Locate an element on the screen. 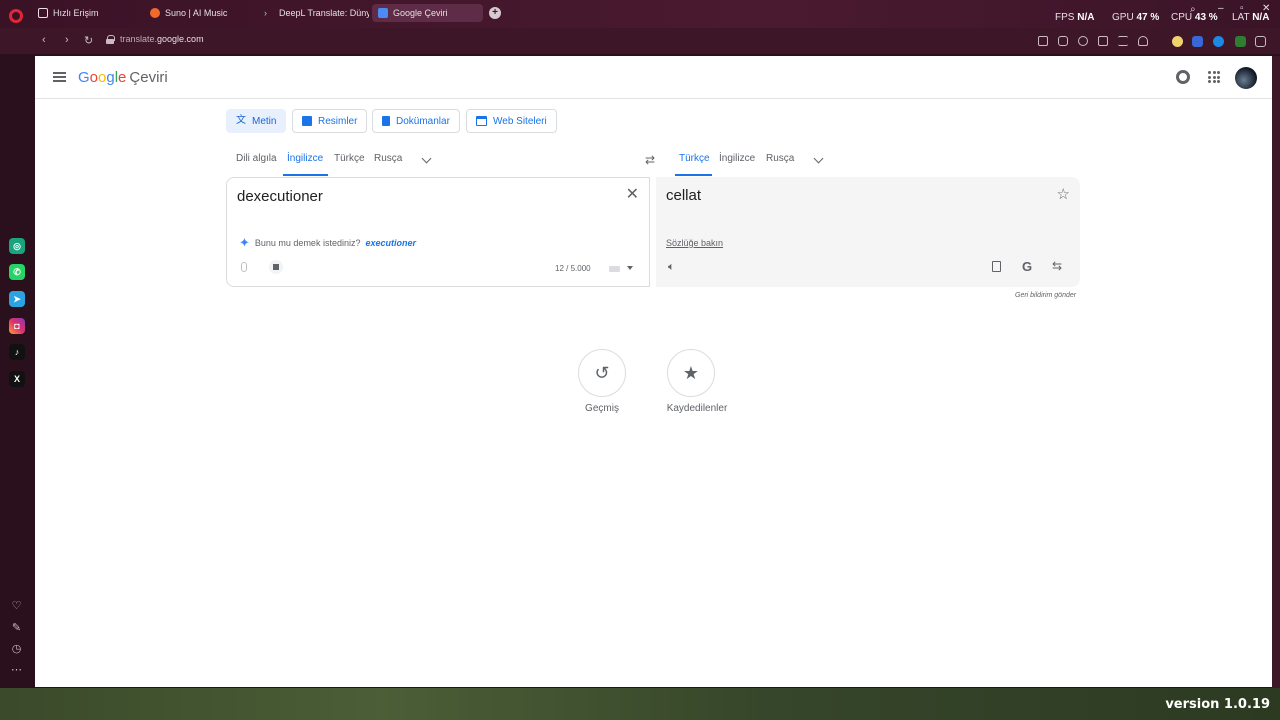 Image resolution: width=1280 pixels, height=720 pixels. history-button: ↺ is located at coordinates (602, 373).